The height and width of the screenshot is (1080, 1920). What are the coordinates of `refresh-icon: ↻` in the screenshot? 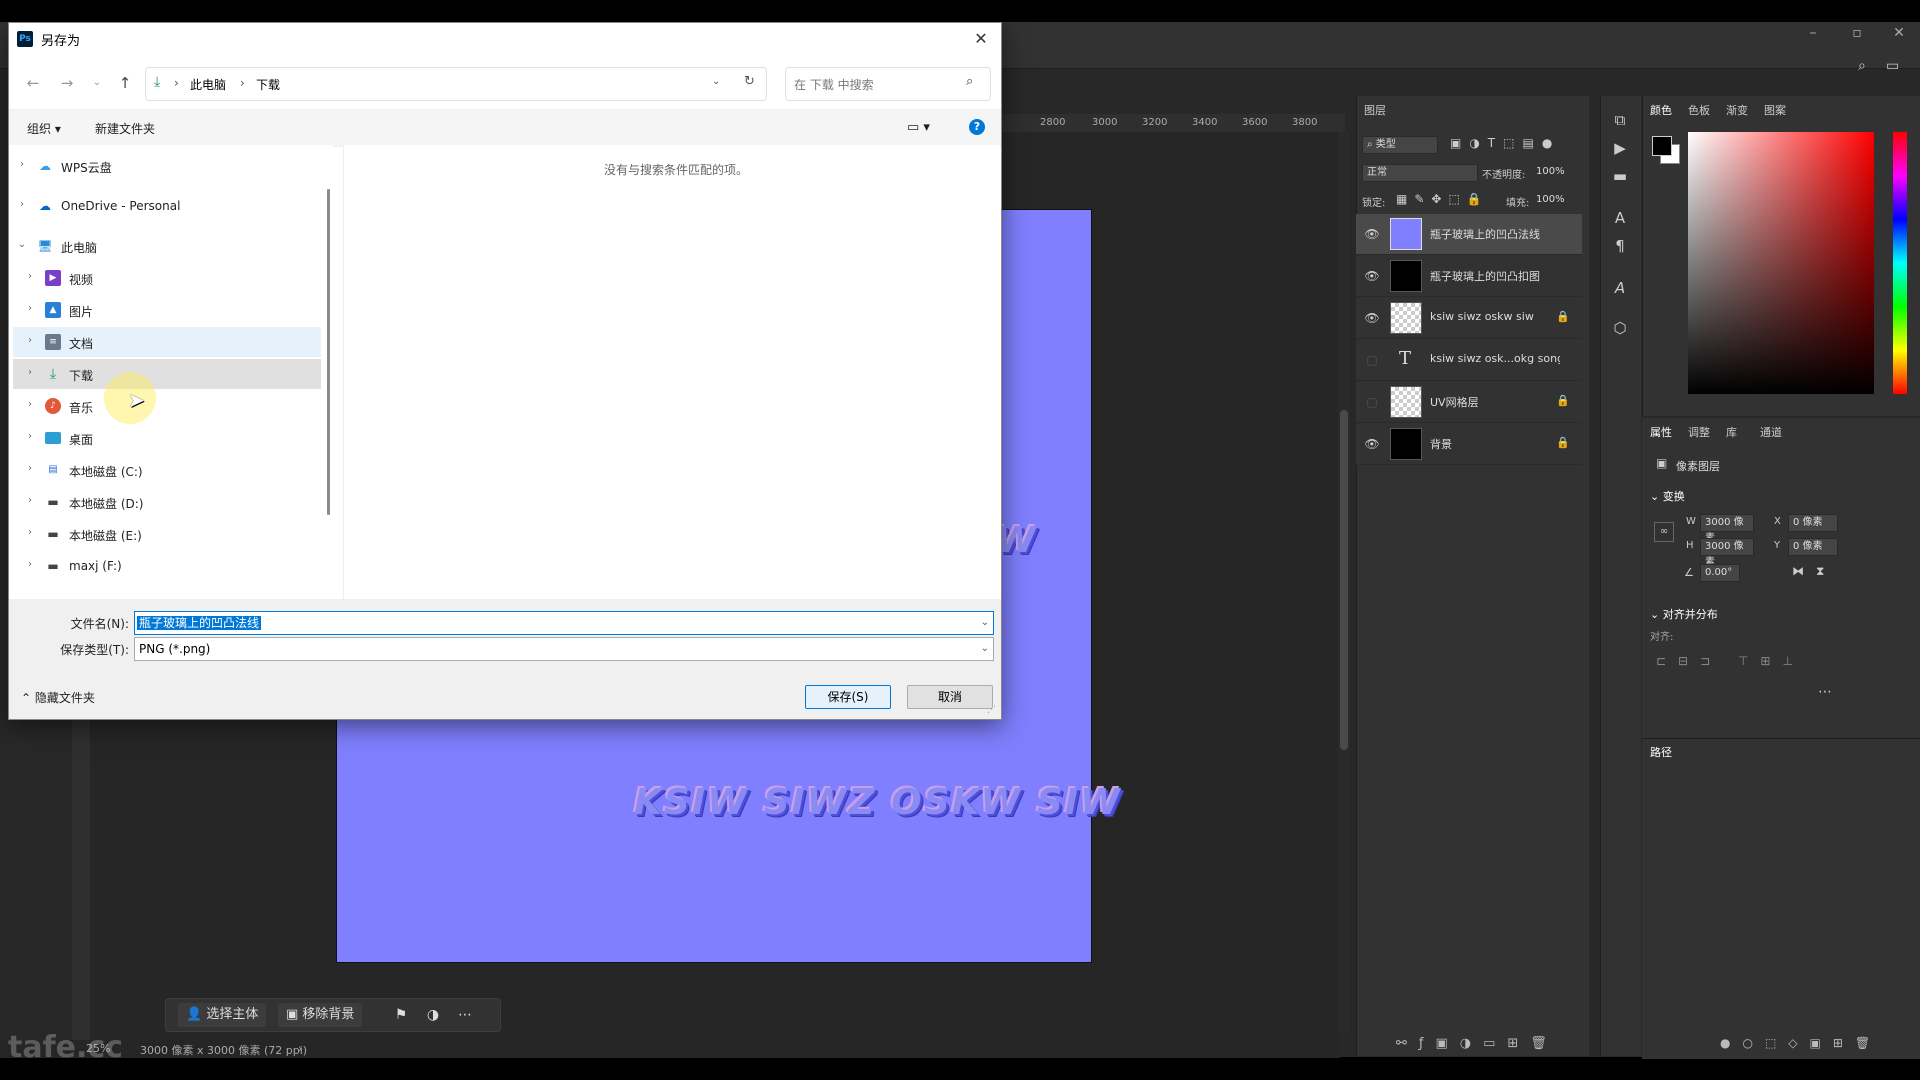 It's located at (749, 81).